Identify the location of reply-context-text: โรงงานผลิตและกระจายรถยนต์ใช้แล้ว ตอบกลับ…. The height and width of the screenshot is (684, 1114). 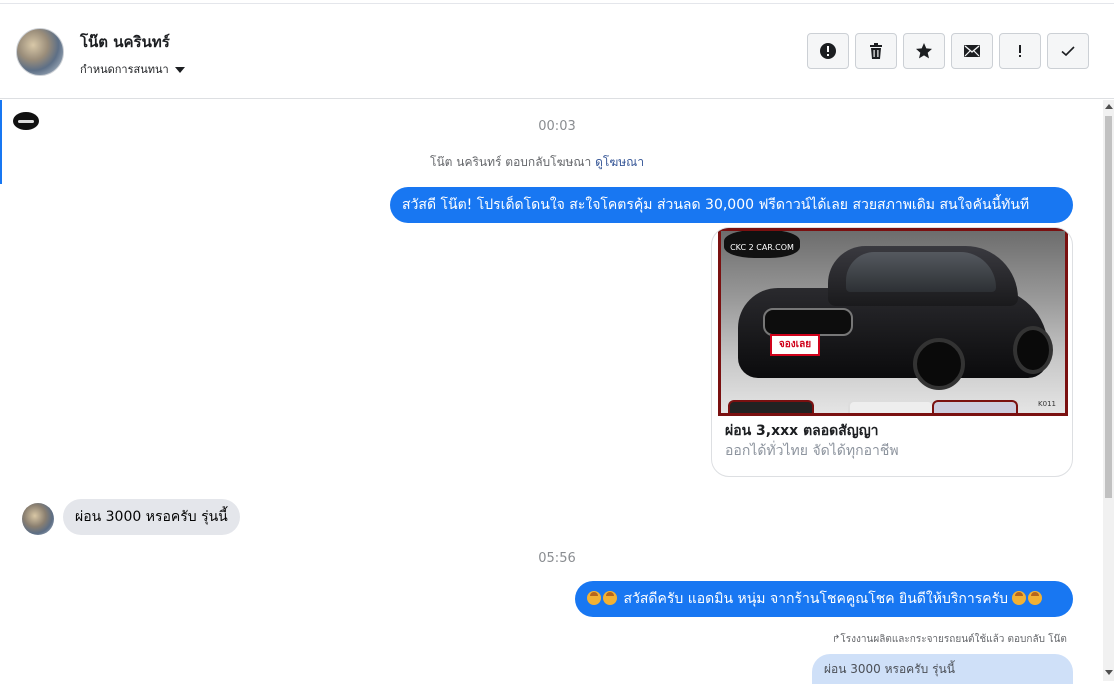
(953, 639).